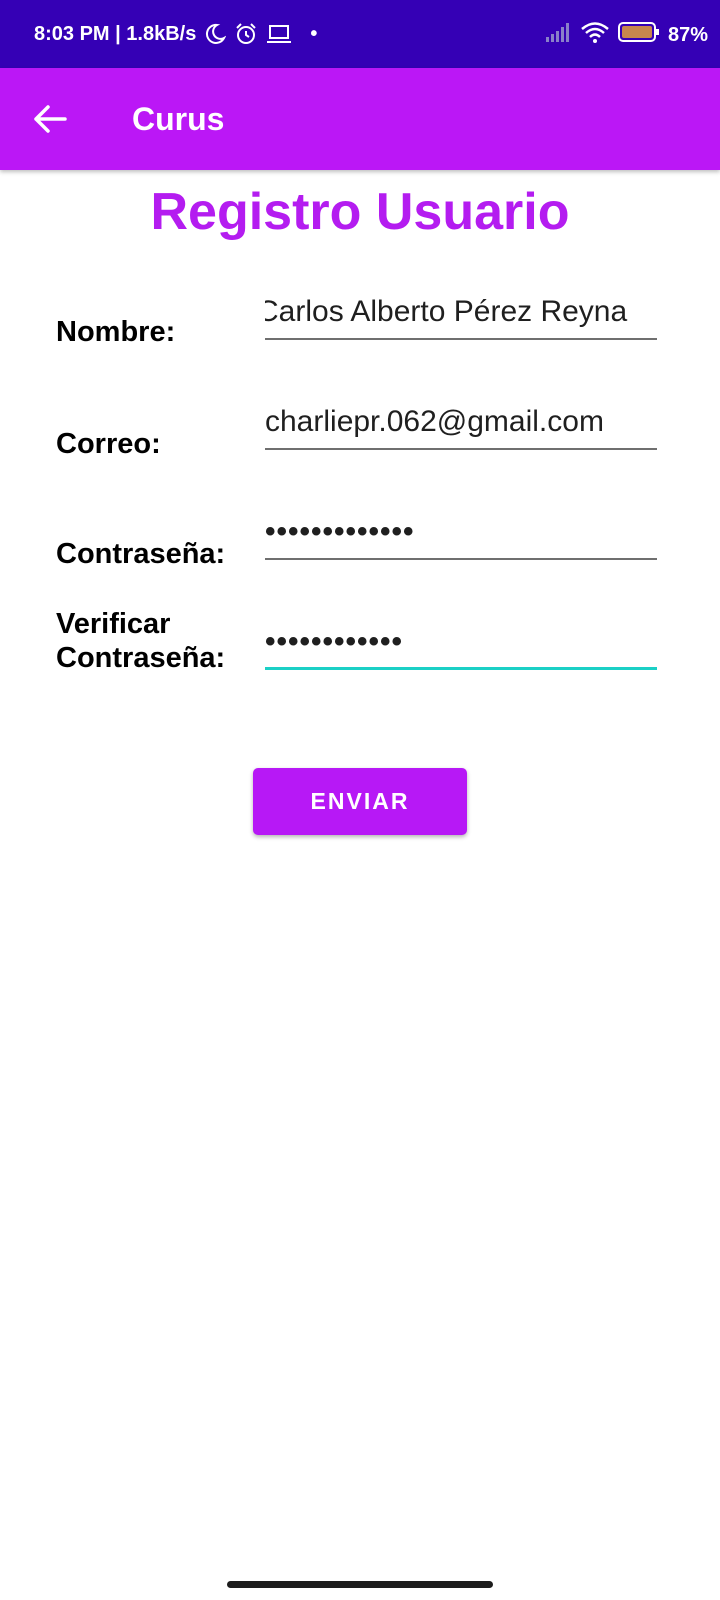 The width and height of the screenshot is (720, 1600). I want to click on alarm-icon, so click(246, 34).